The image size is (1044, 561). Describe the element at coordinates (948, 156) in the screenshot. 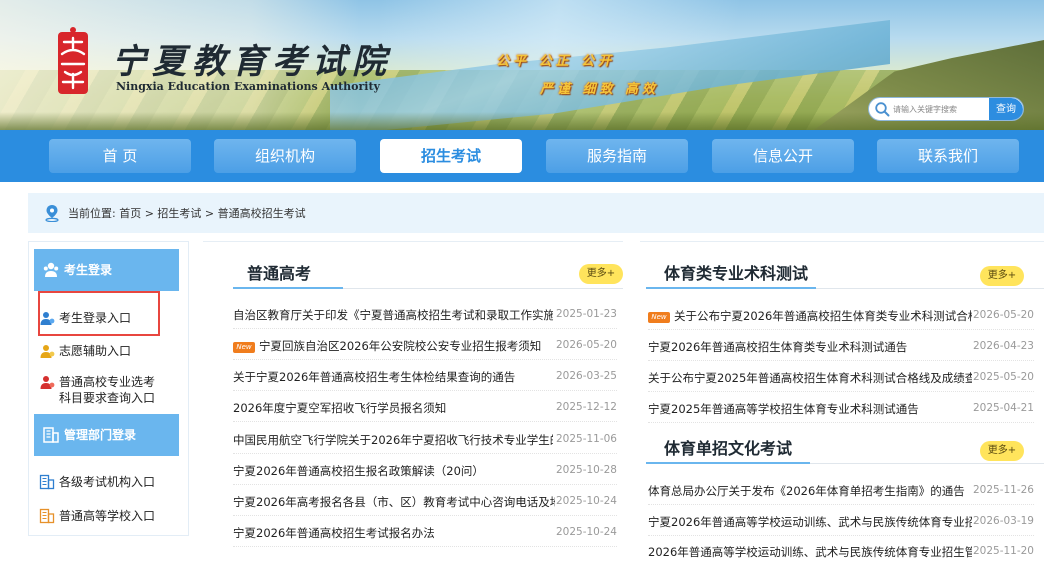

I see `nav-contact: 联系我们` at that location.